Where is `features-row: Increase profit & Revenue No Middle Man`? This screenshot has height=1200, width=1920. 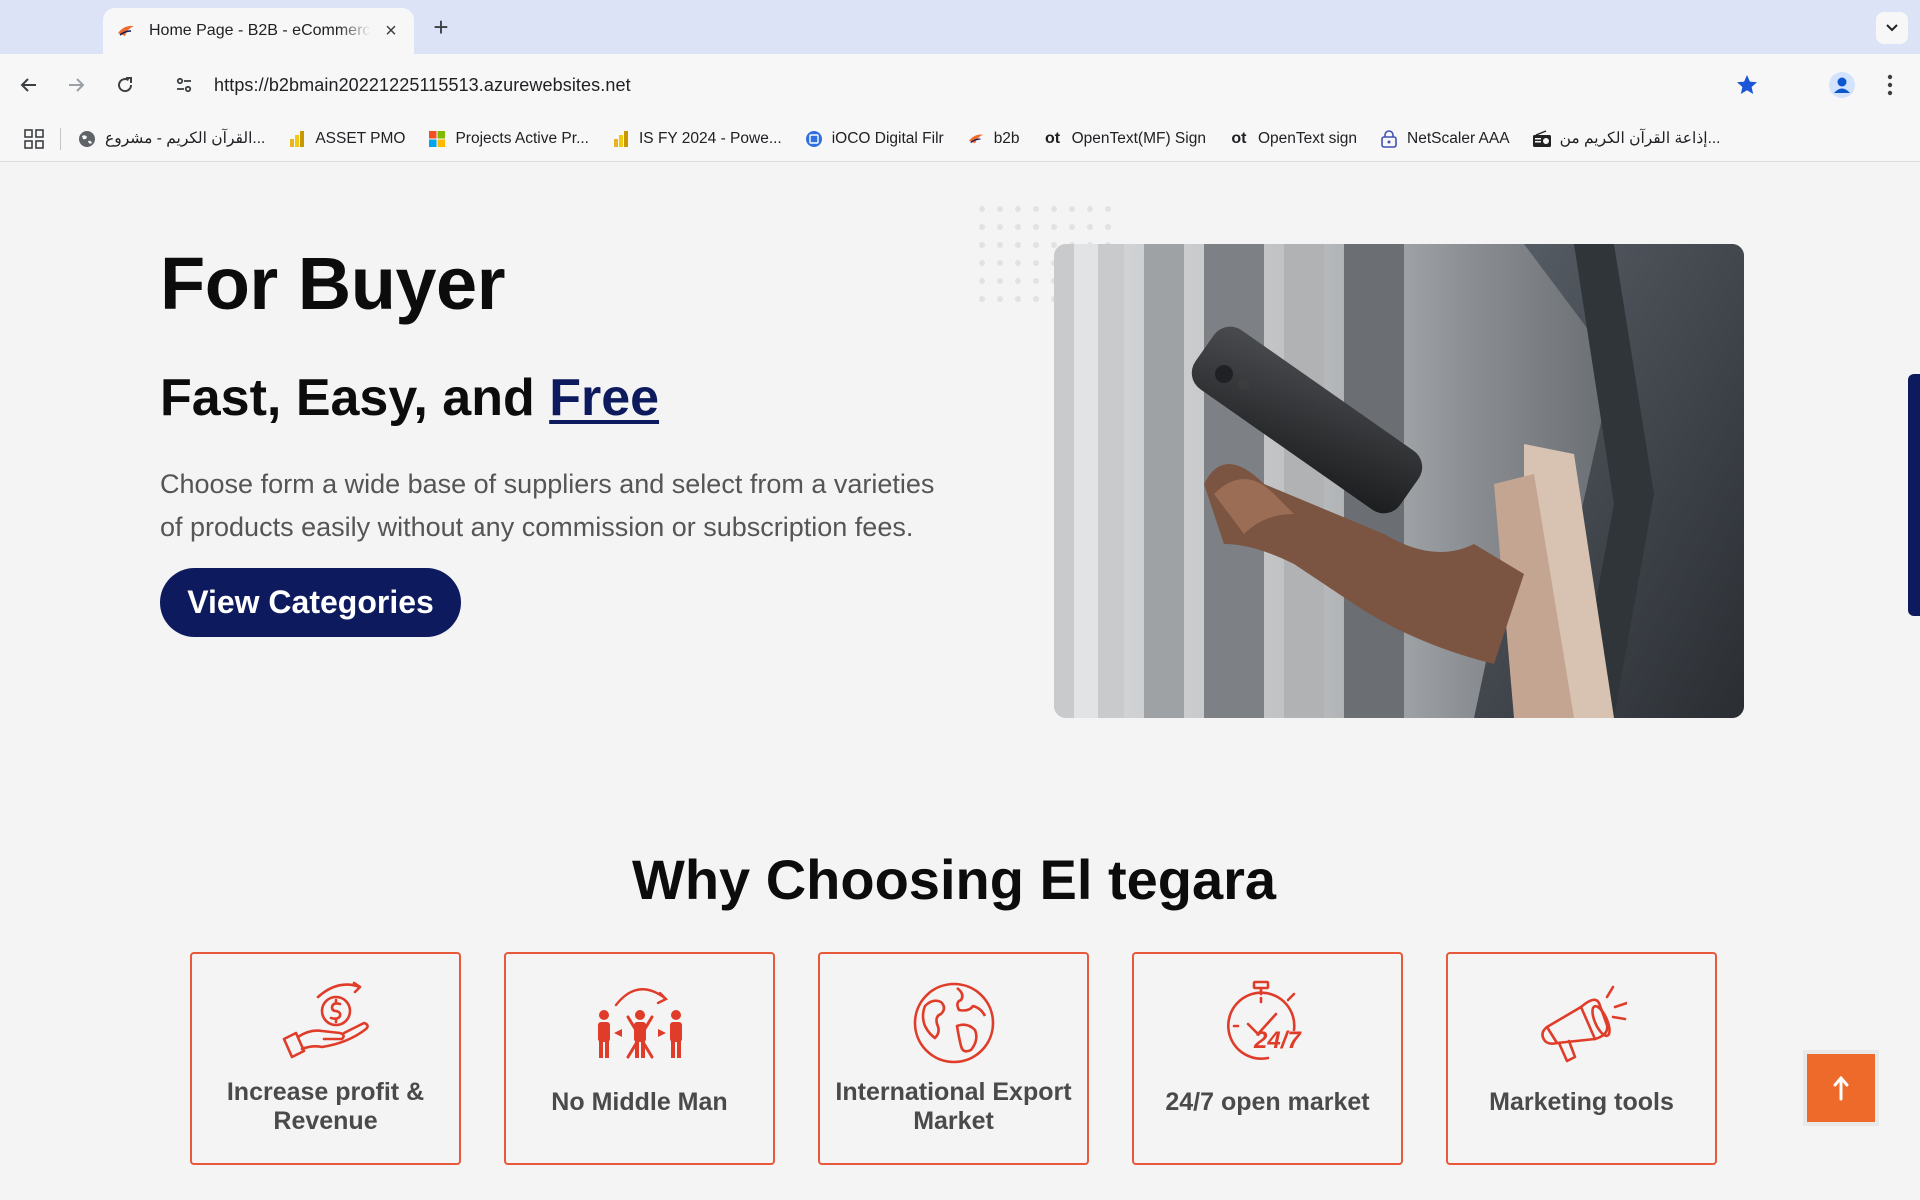
features-row: Increase profit & Revenue No Middle Man is located at coordinates (955, 1059).